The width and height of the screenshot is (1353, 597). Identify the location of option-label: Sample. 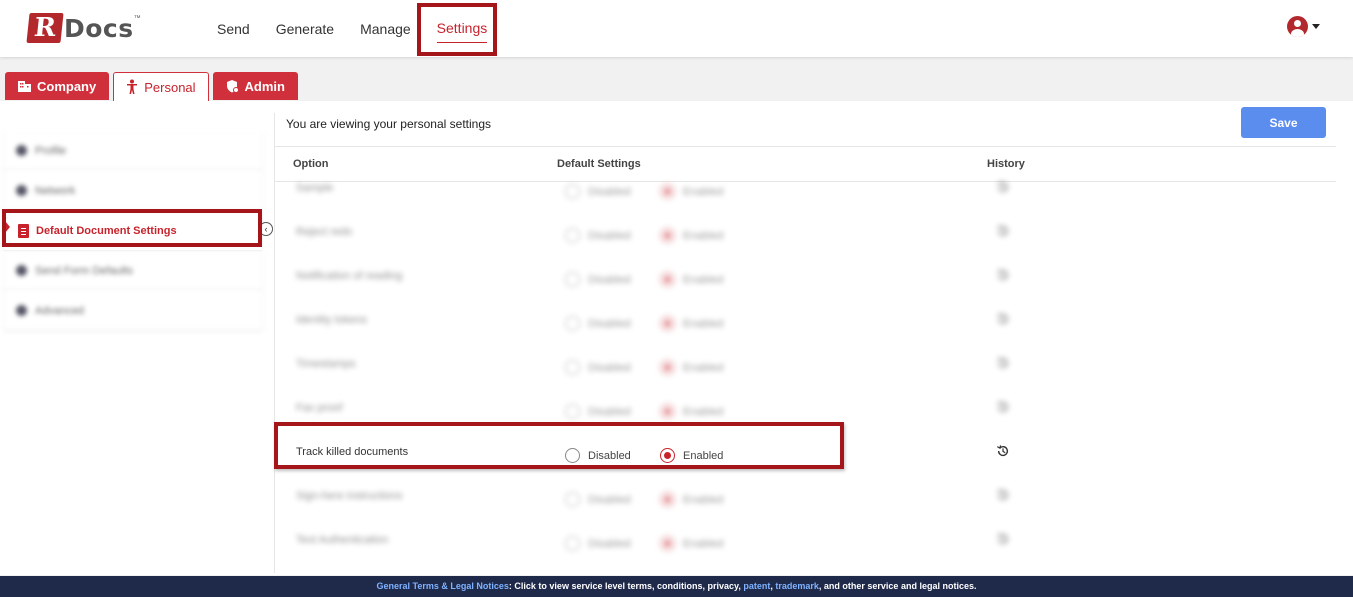
(315, 188).